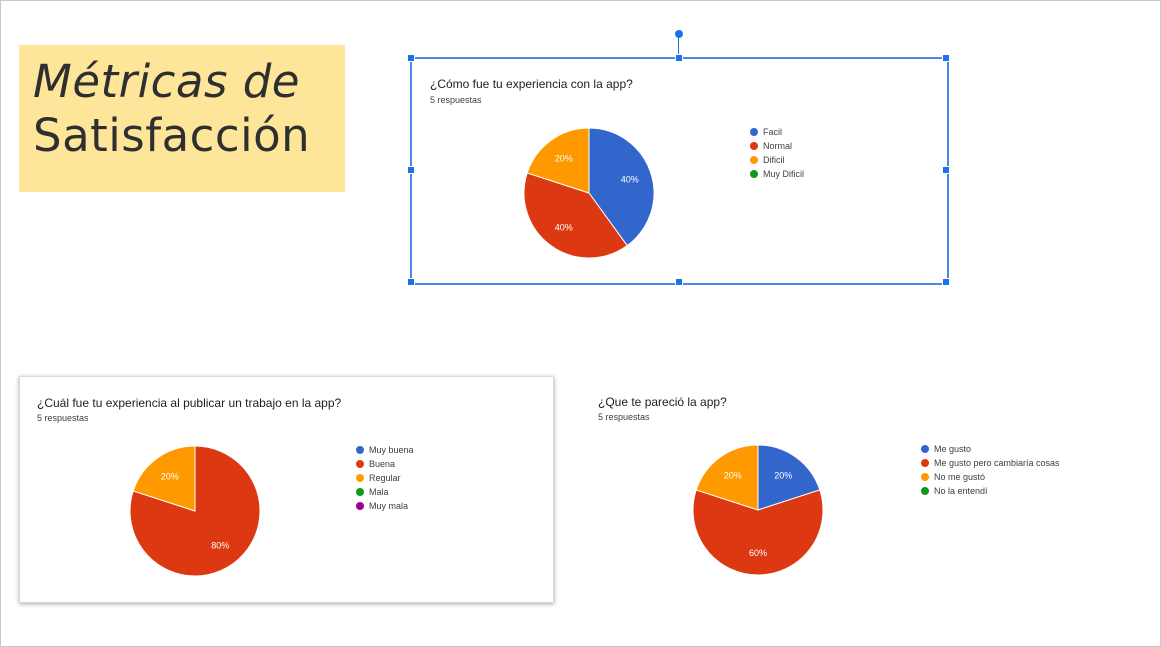 Image resolution: width=1161 pixels, height=647 pixels. What do you see at coordinates (774, 160) in the screenshot?
I see `legend-label: Dificil` at bounding box center [774, 160].